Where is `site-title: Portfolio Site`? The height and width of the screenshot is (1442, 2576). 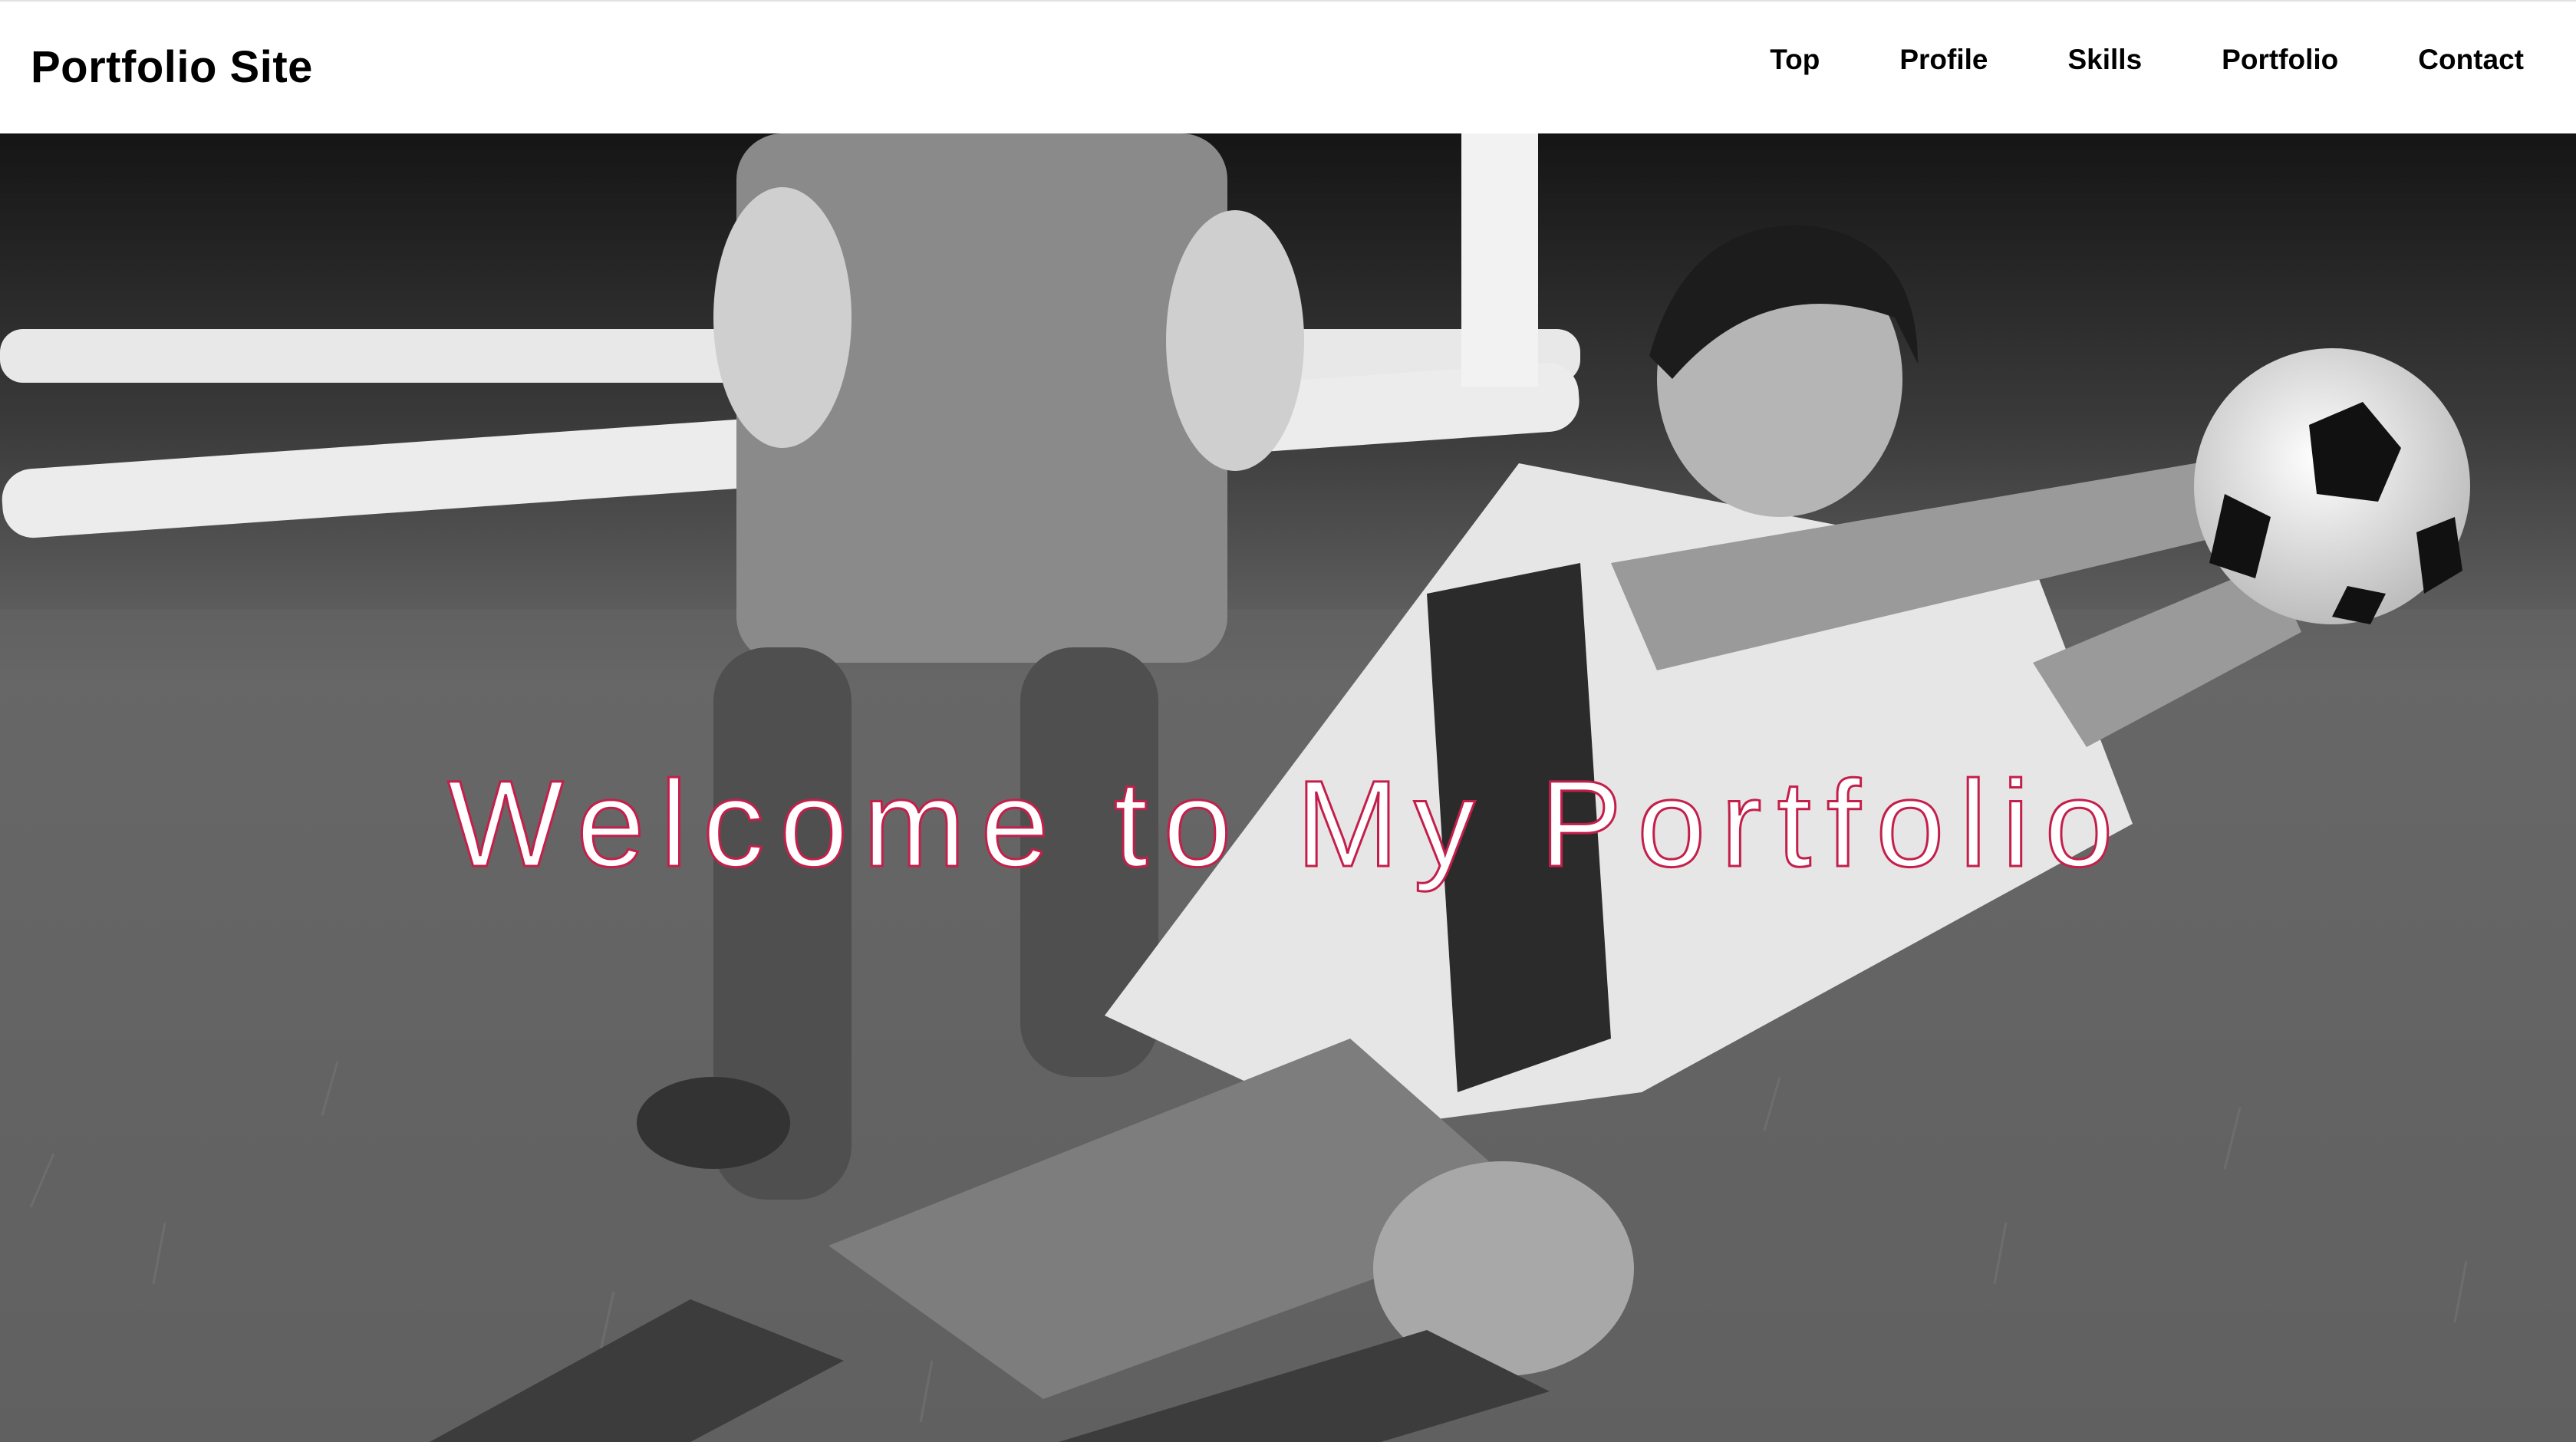
site-title: Portfolio Site is located at coordinates (172, 67).